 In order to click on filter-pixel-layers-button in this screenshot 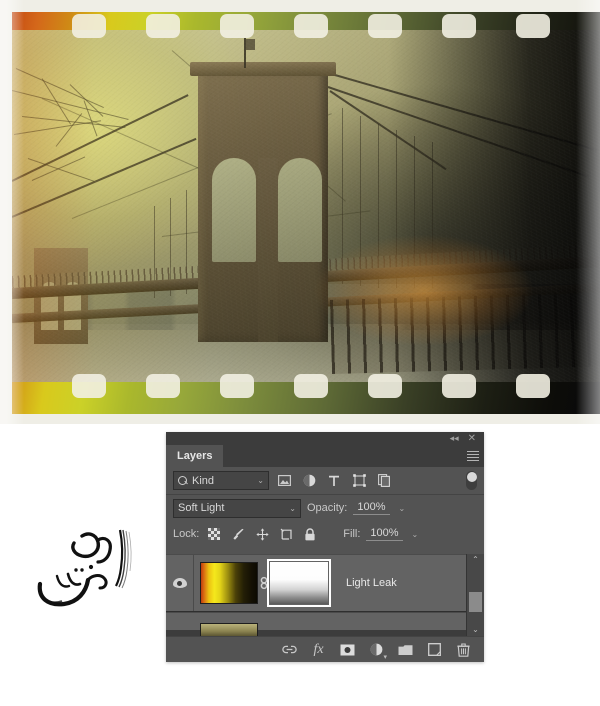, I will do `click(284, 481)`.